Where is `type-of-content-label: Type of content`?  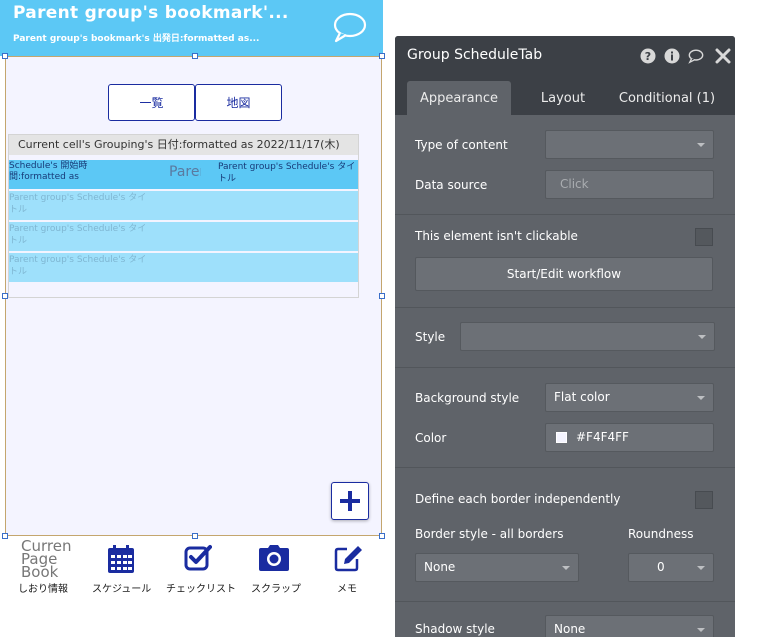
type-of-content-label: Type of content is located at coordinates (461, 145).